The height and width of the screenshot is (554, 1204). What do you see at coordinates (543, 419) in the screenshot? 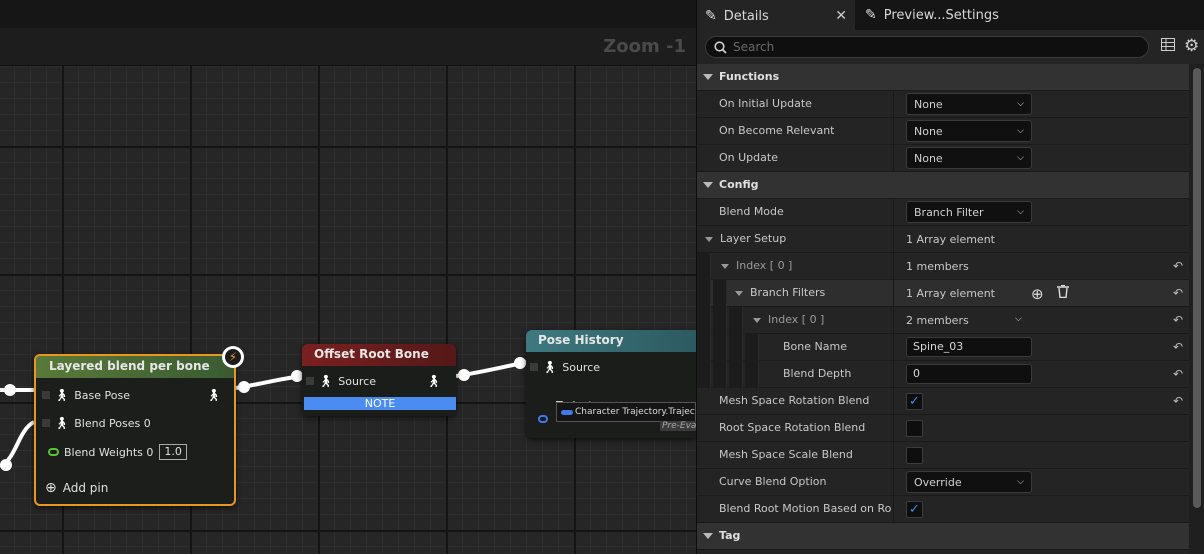
I see `struct-pin-icon` at bounding box center [543, 419].